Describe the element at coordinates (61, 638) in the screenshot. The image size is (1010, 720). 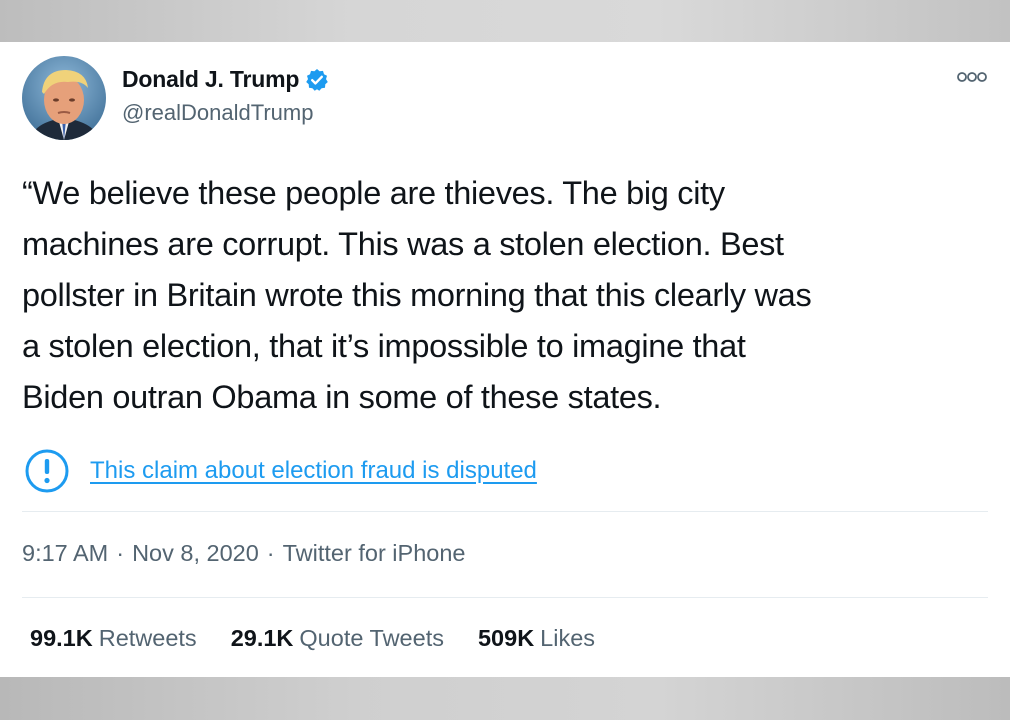
I see `retweets-count: 99.1K` at that location.